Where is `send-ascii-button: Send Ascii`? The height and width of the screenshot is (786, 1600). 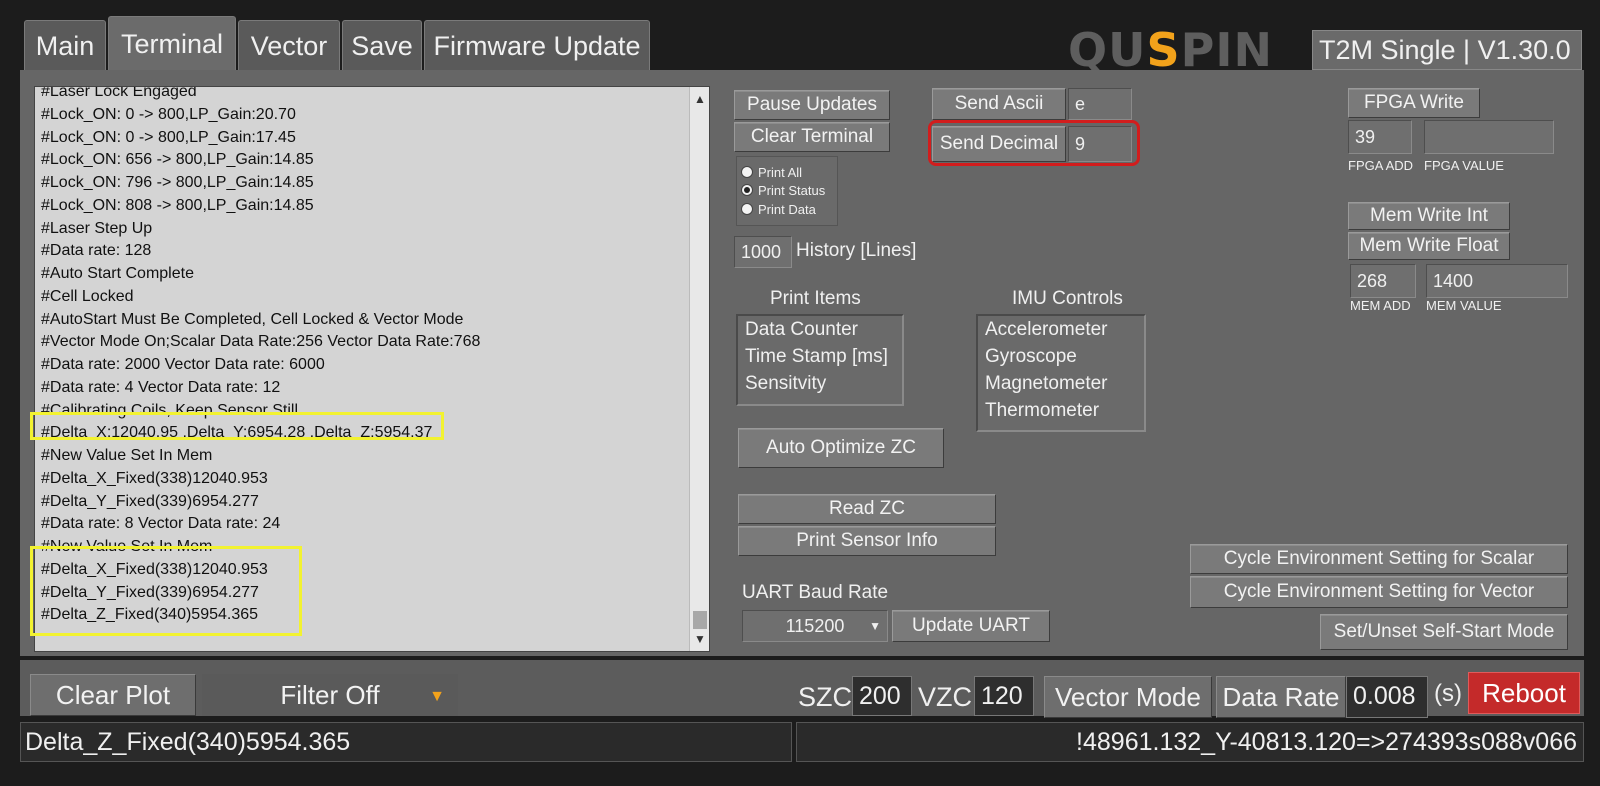 send-ascii-button: Send Ascii is located at coordinates (999, 104).